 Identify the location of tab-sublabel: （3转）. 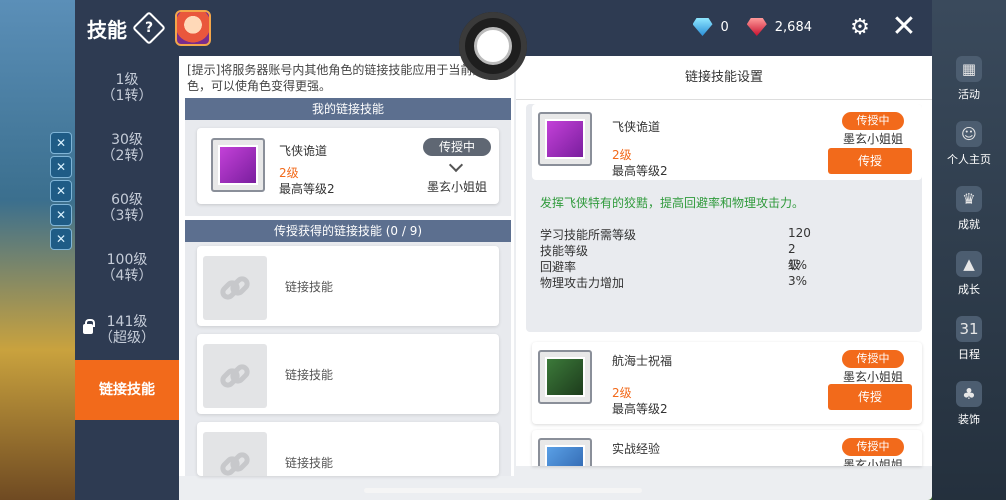
(127, 216).